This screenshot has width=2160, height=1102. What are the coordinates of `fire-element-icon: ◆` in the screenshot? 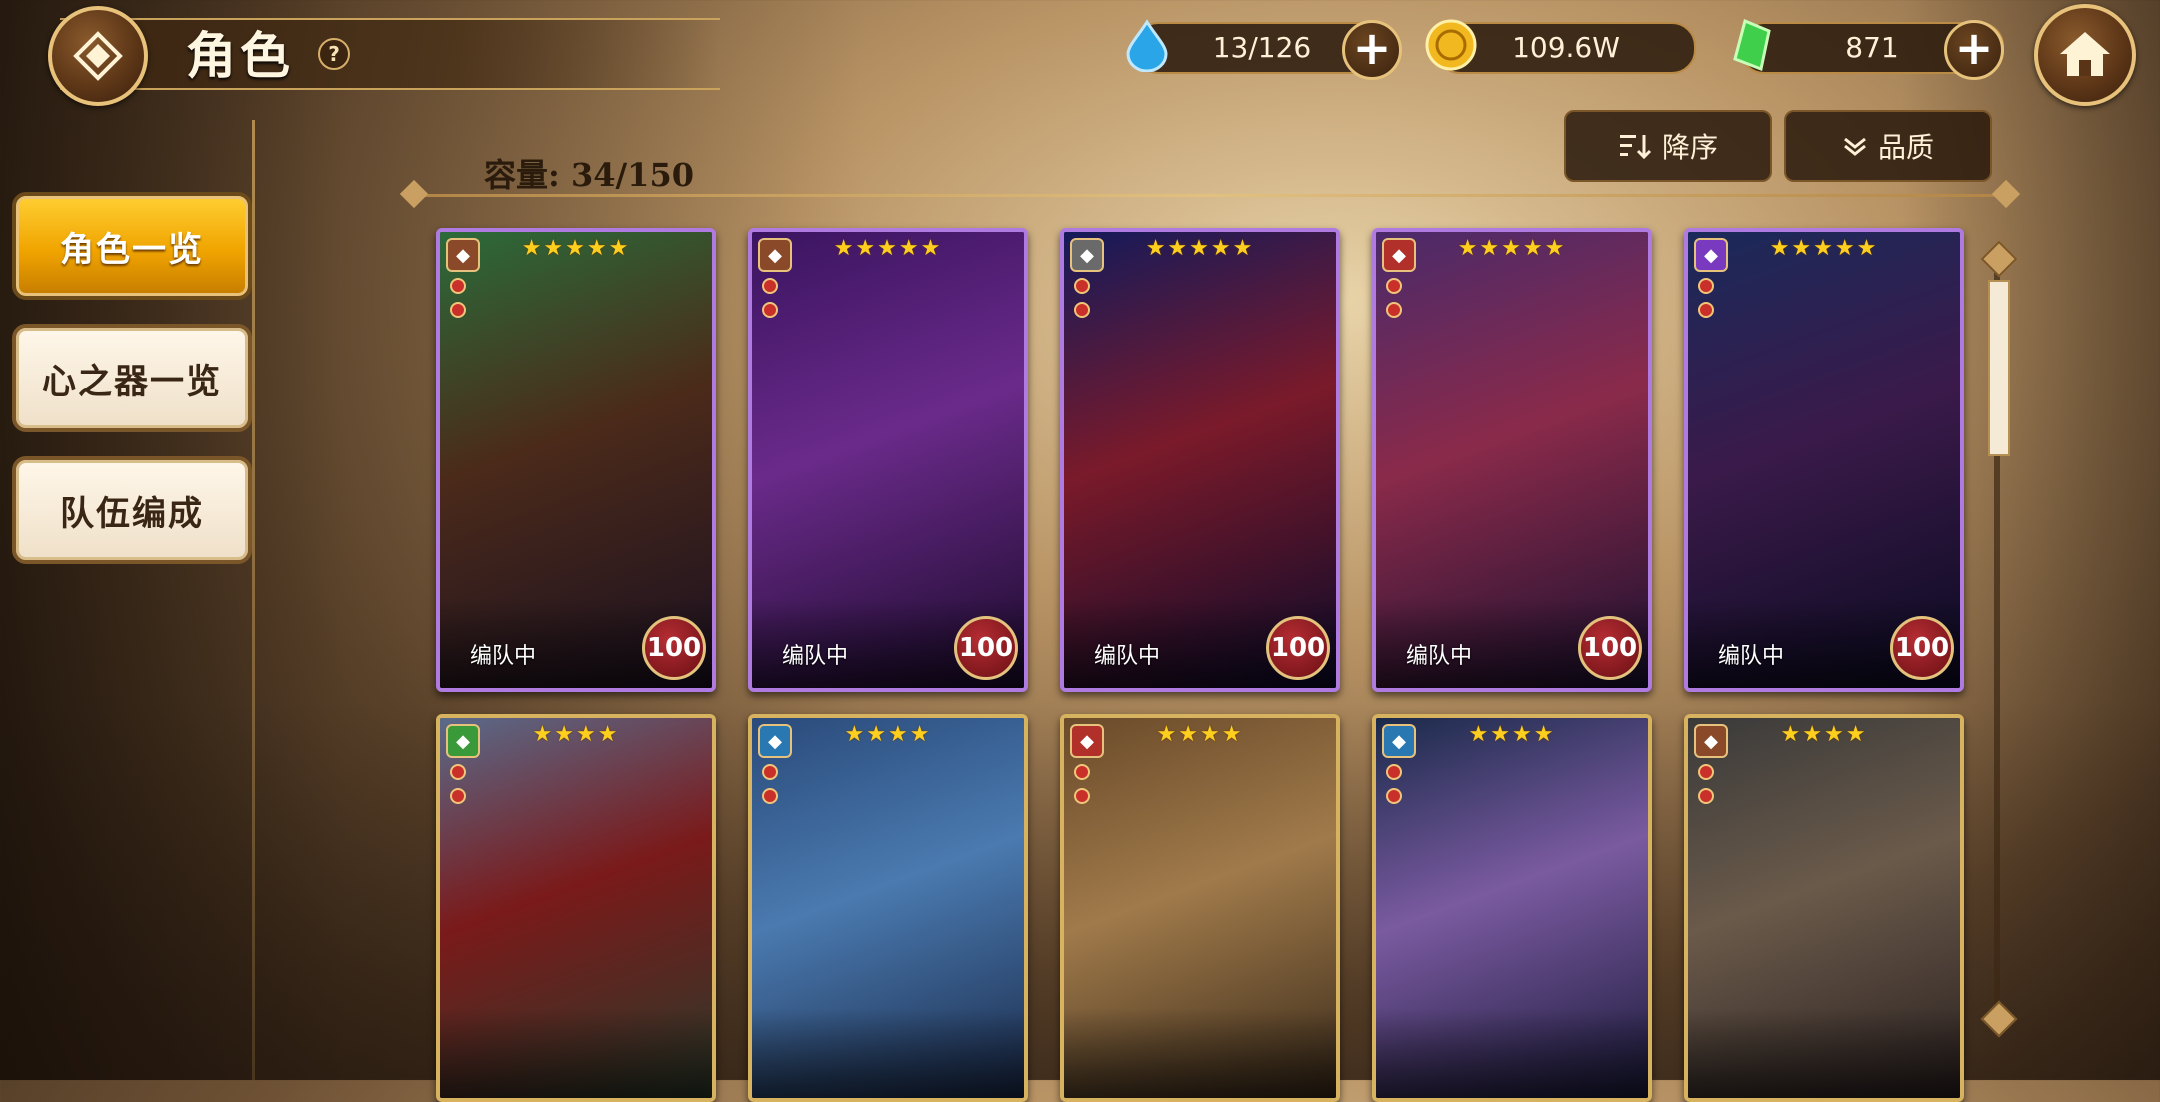 It's located at (1399, 255).